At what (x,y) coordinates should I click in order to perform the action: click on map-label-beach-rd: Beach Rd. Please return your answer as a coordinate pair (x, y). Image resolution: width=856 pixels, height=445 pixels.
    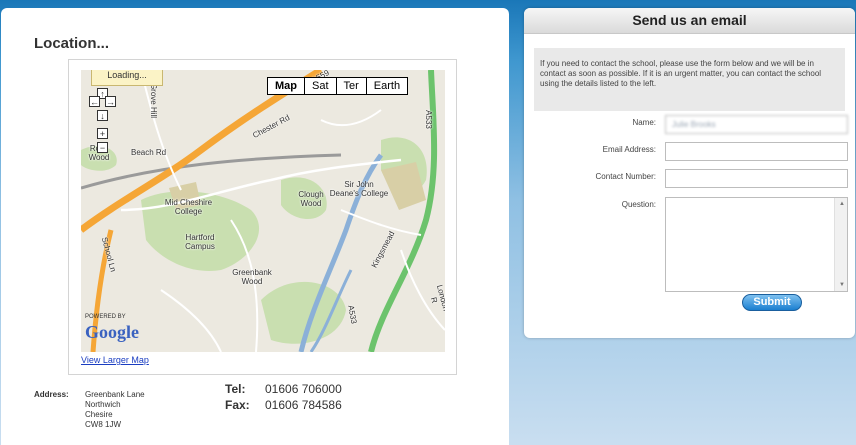
    Looking at the image, I should click on (149, 152).